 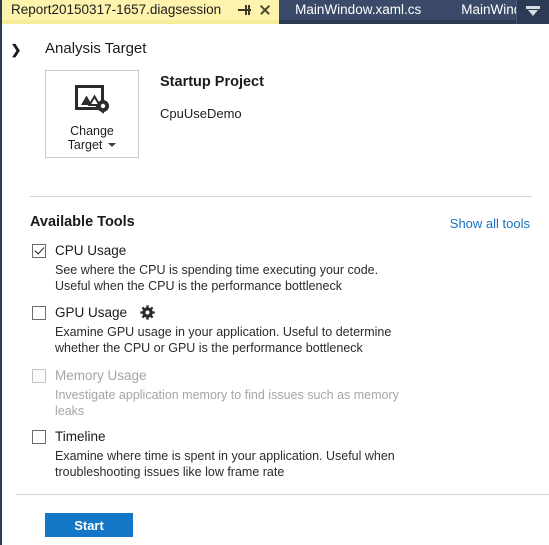 I want to click on change-target-caption: Change Target, so click(x=92, y=138).